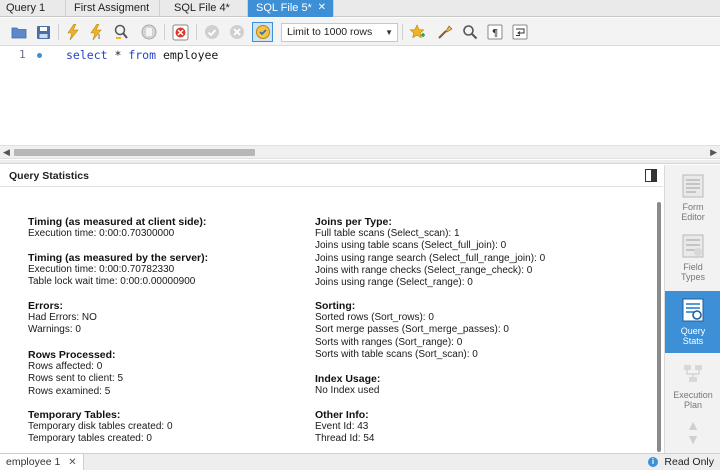 The image size is (720, 470). Describe the element at coordinates (6, 152) in the screenshot. I see `scroll-left-icon: ◀` at that location.